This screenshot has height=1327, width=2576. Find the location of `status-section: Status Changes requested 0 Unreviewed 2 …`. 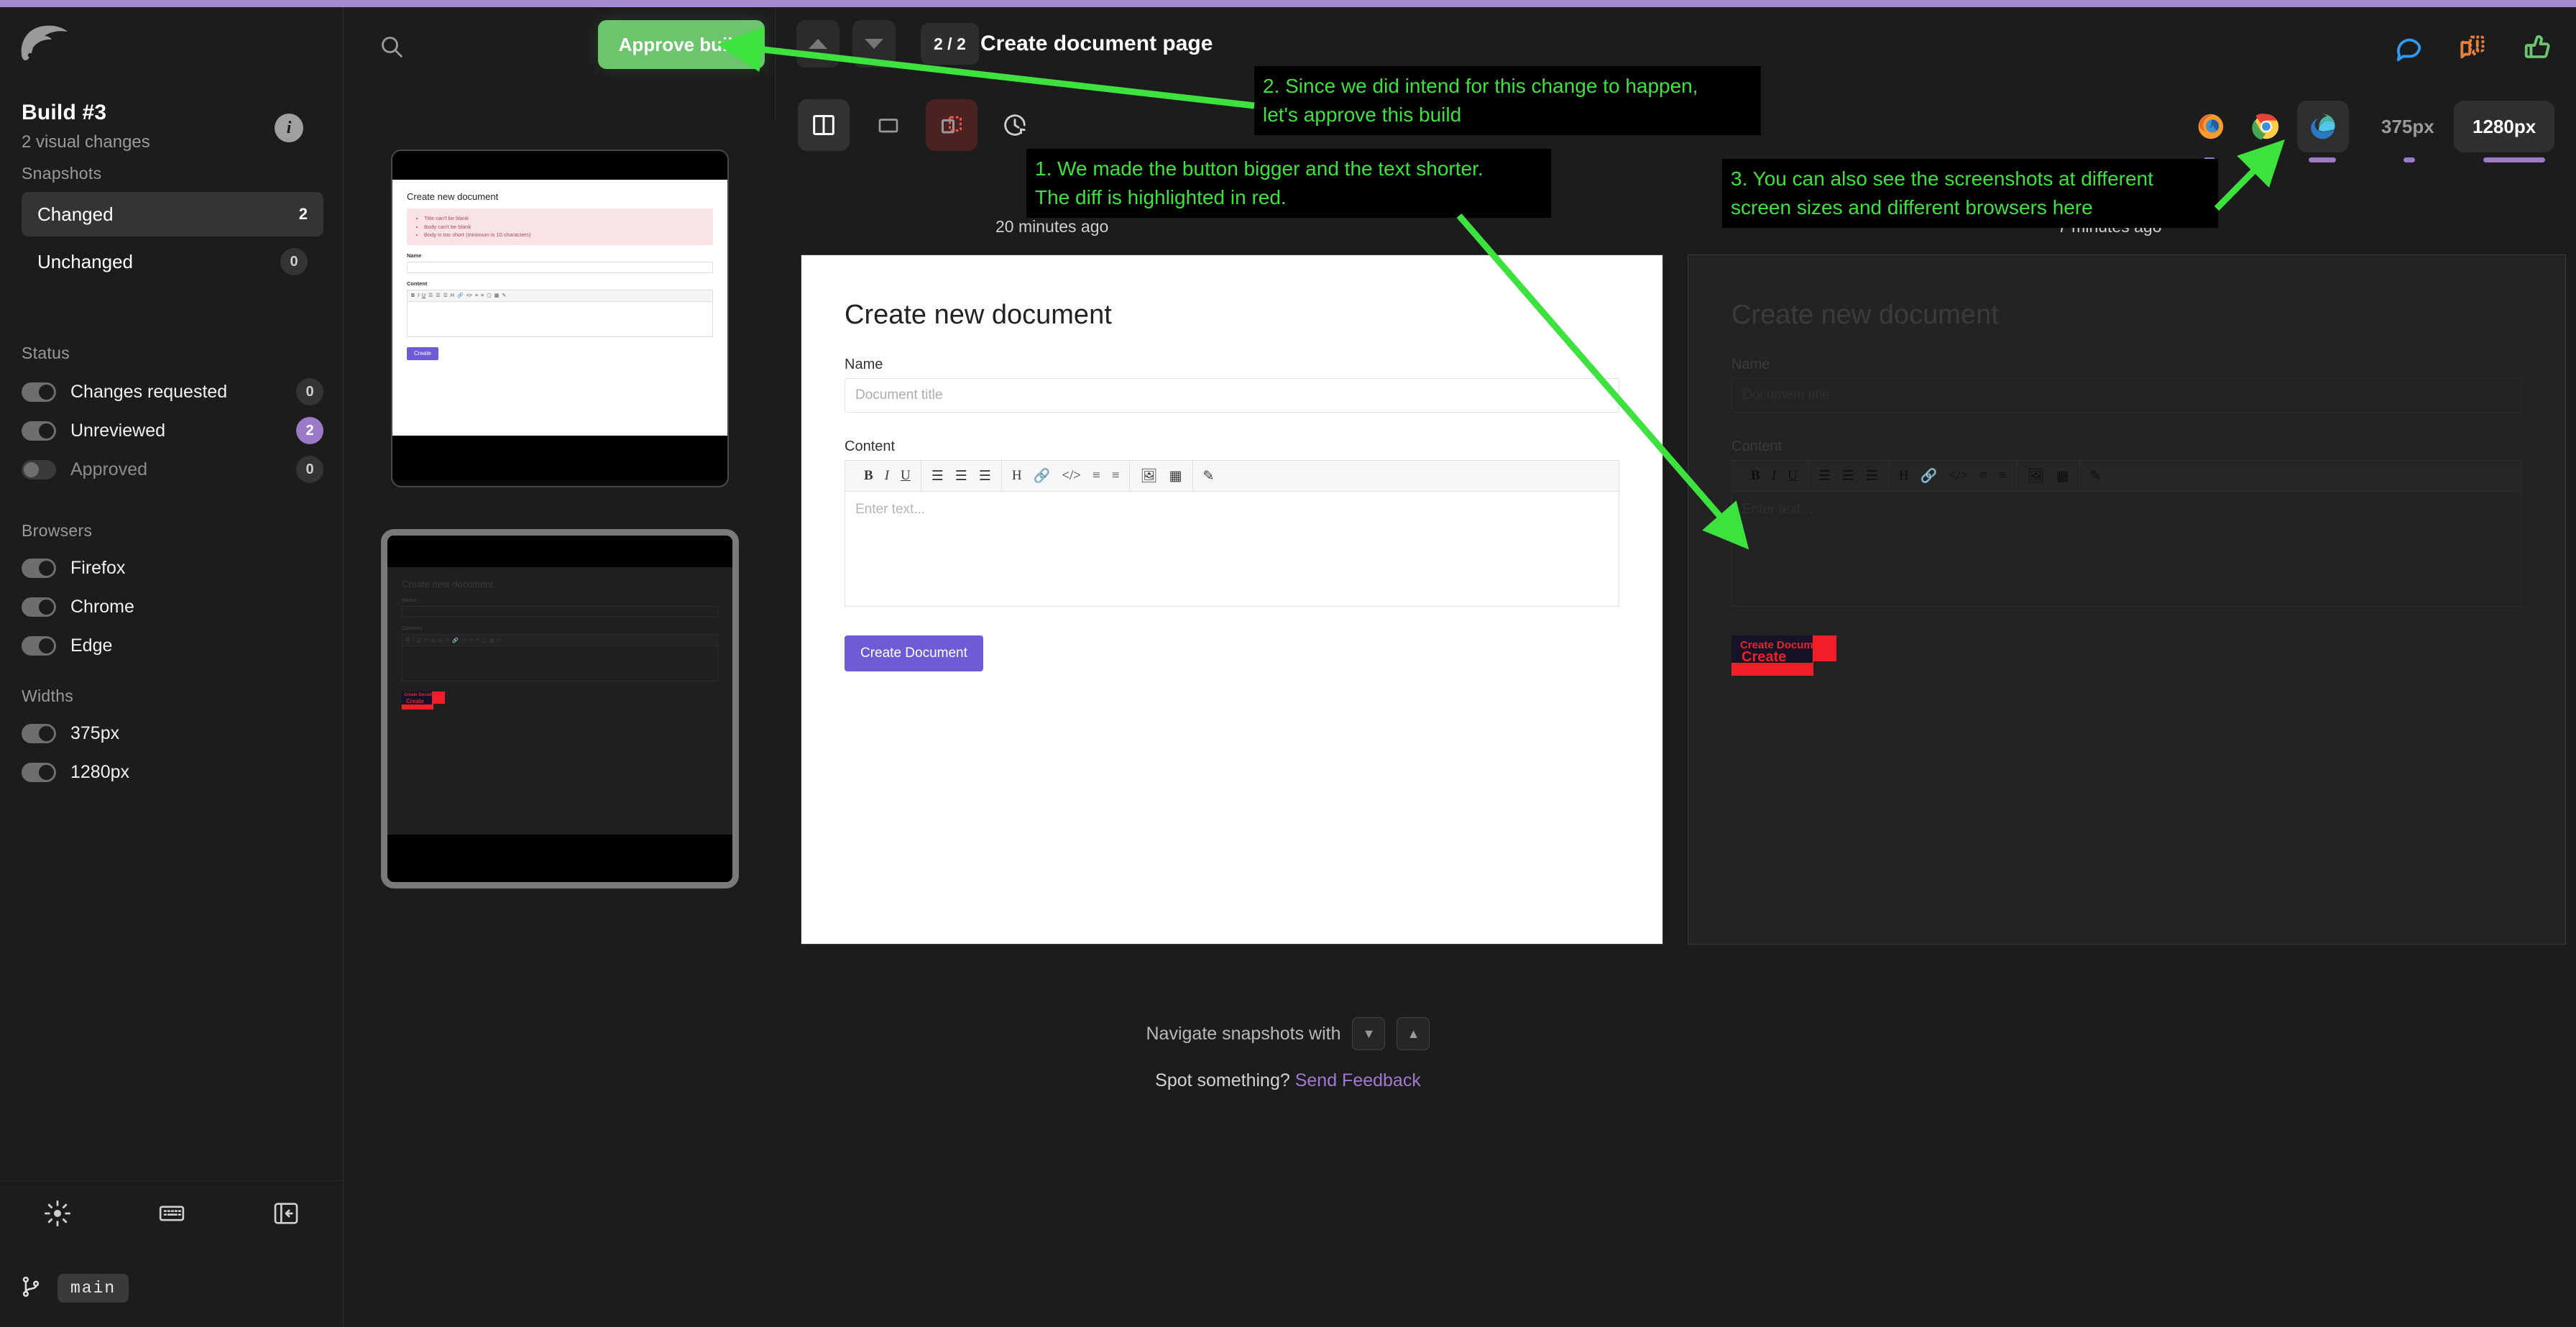

status-section: Status Changes requested 0 Unreviewed 2 … is located at coordinates (172, 416).